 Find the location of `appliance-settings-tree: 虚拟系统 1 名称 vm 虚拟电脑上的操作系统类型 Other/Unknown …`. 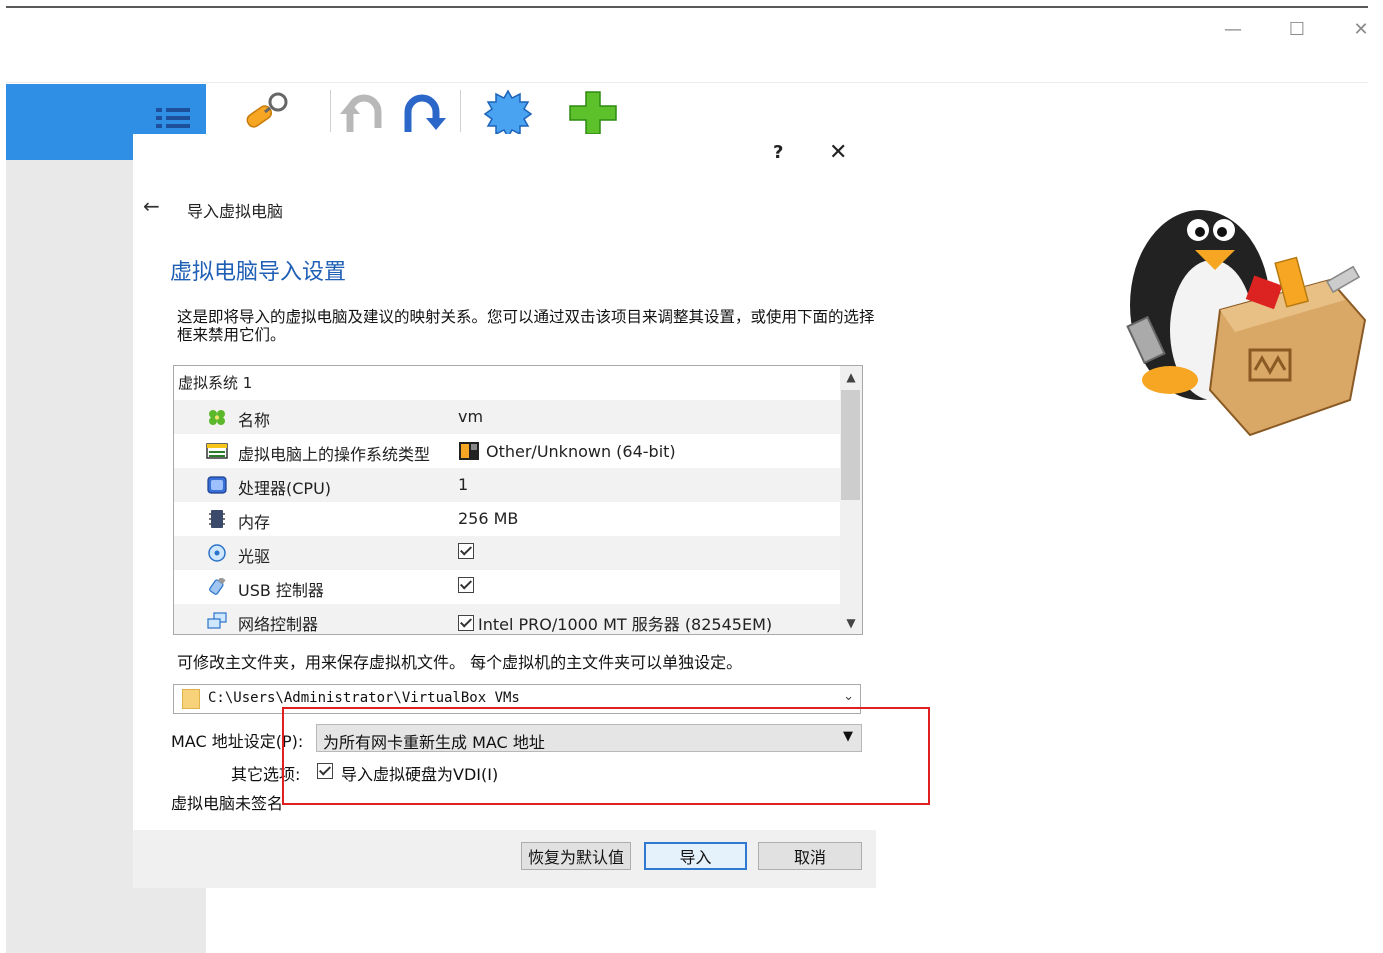

appliance-settings-tree: 虚拟系统 1 名称 vm 虚拟电脑上的操作系统类型 Other/Unknown … is located at coordinates (518, 500).